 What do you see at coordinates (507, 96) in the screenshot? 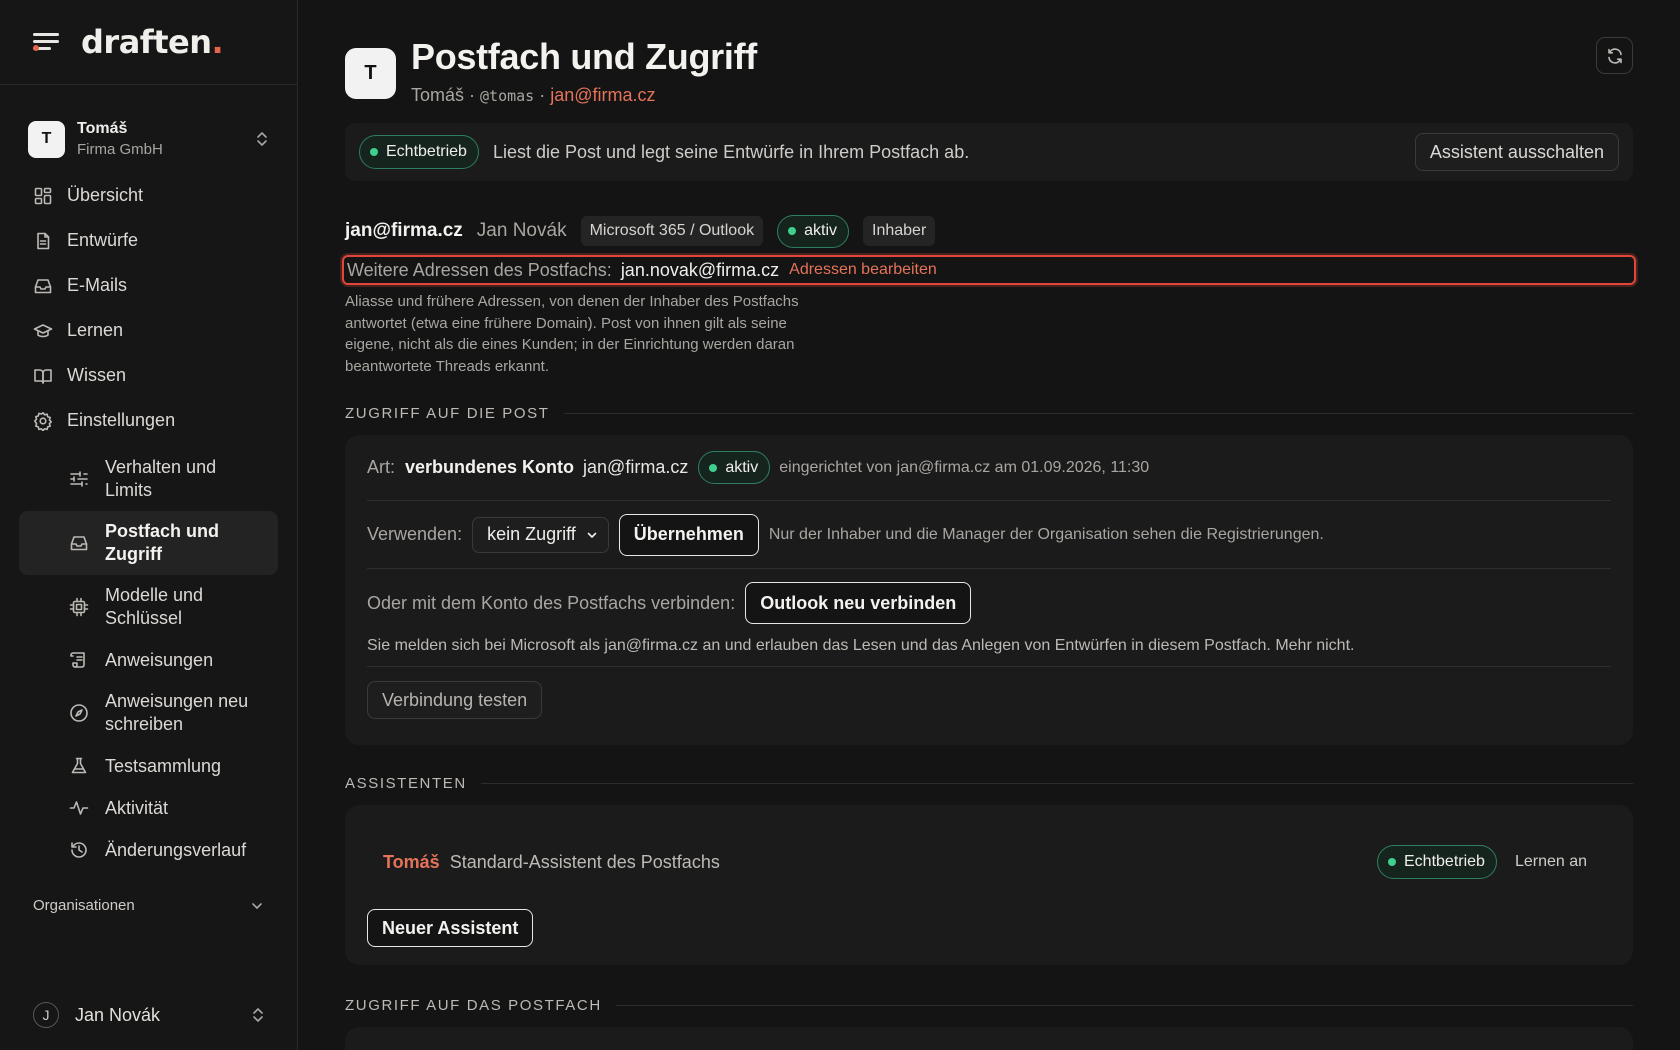
I see `assistant-handle: @tomas` at bounding box center [507, 96].